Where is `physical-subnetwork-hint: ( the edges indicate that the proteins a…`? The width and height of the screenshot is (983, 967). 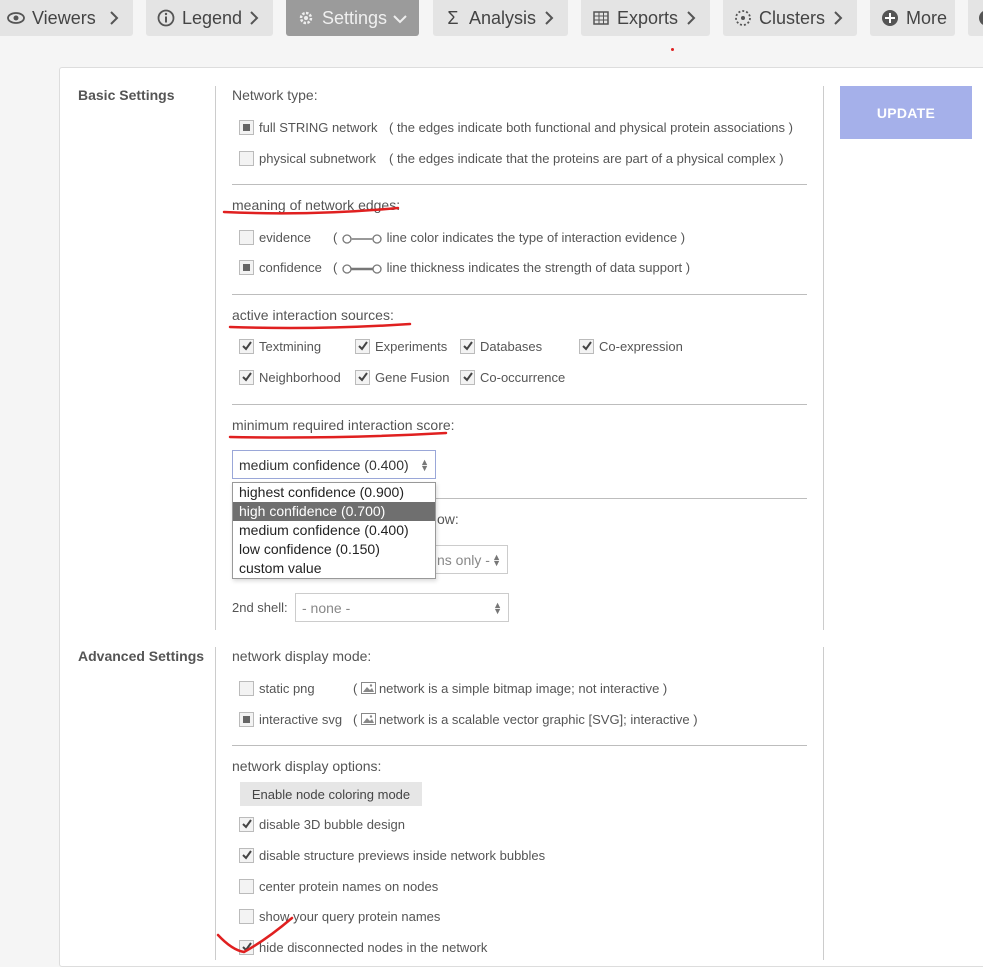
physical-subnetwork-hint: ( the edges indicate that the proteins a… is located at coordinates (586, 158).